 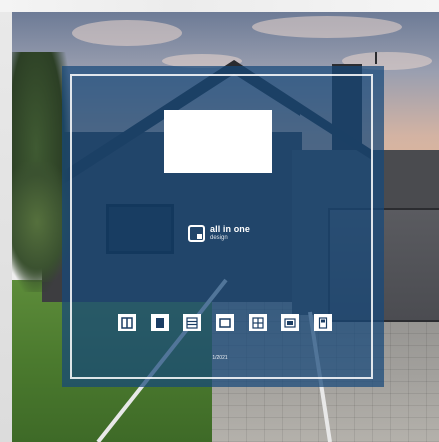 What do you see at coordinates (290, 322) in the screenshot?
I see `door-wide-panel-icon` at bounding box center [290, 322].